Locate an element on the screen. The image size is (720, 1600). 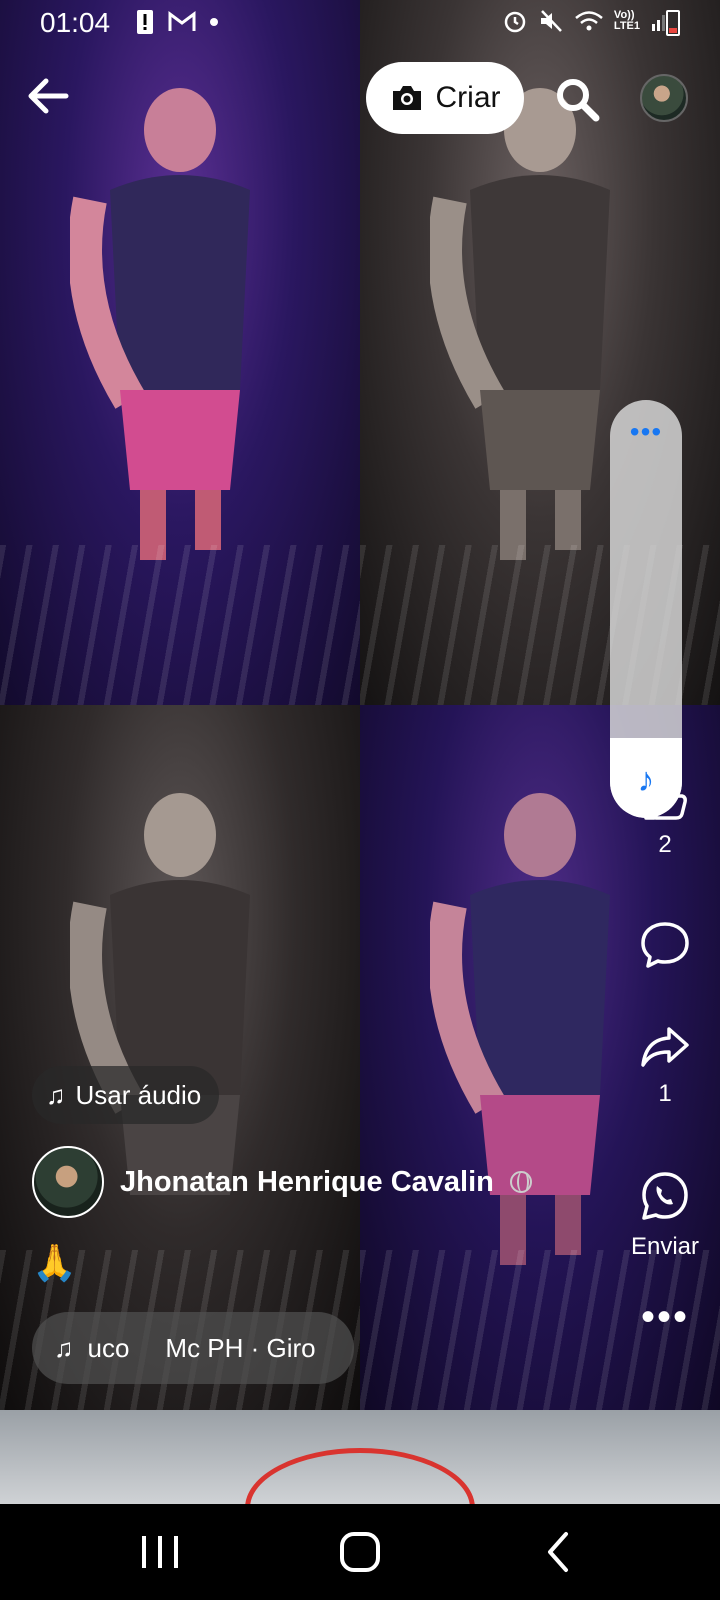
thumbs-up-icon is located at coordinates (665, 801).